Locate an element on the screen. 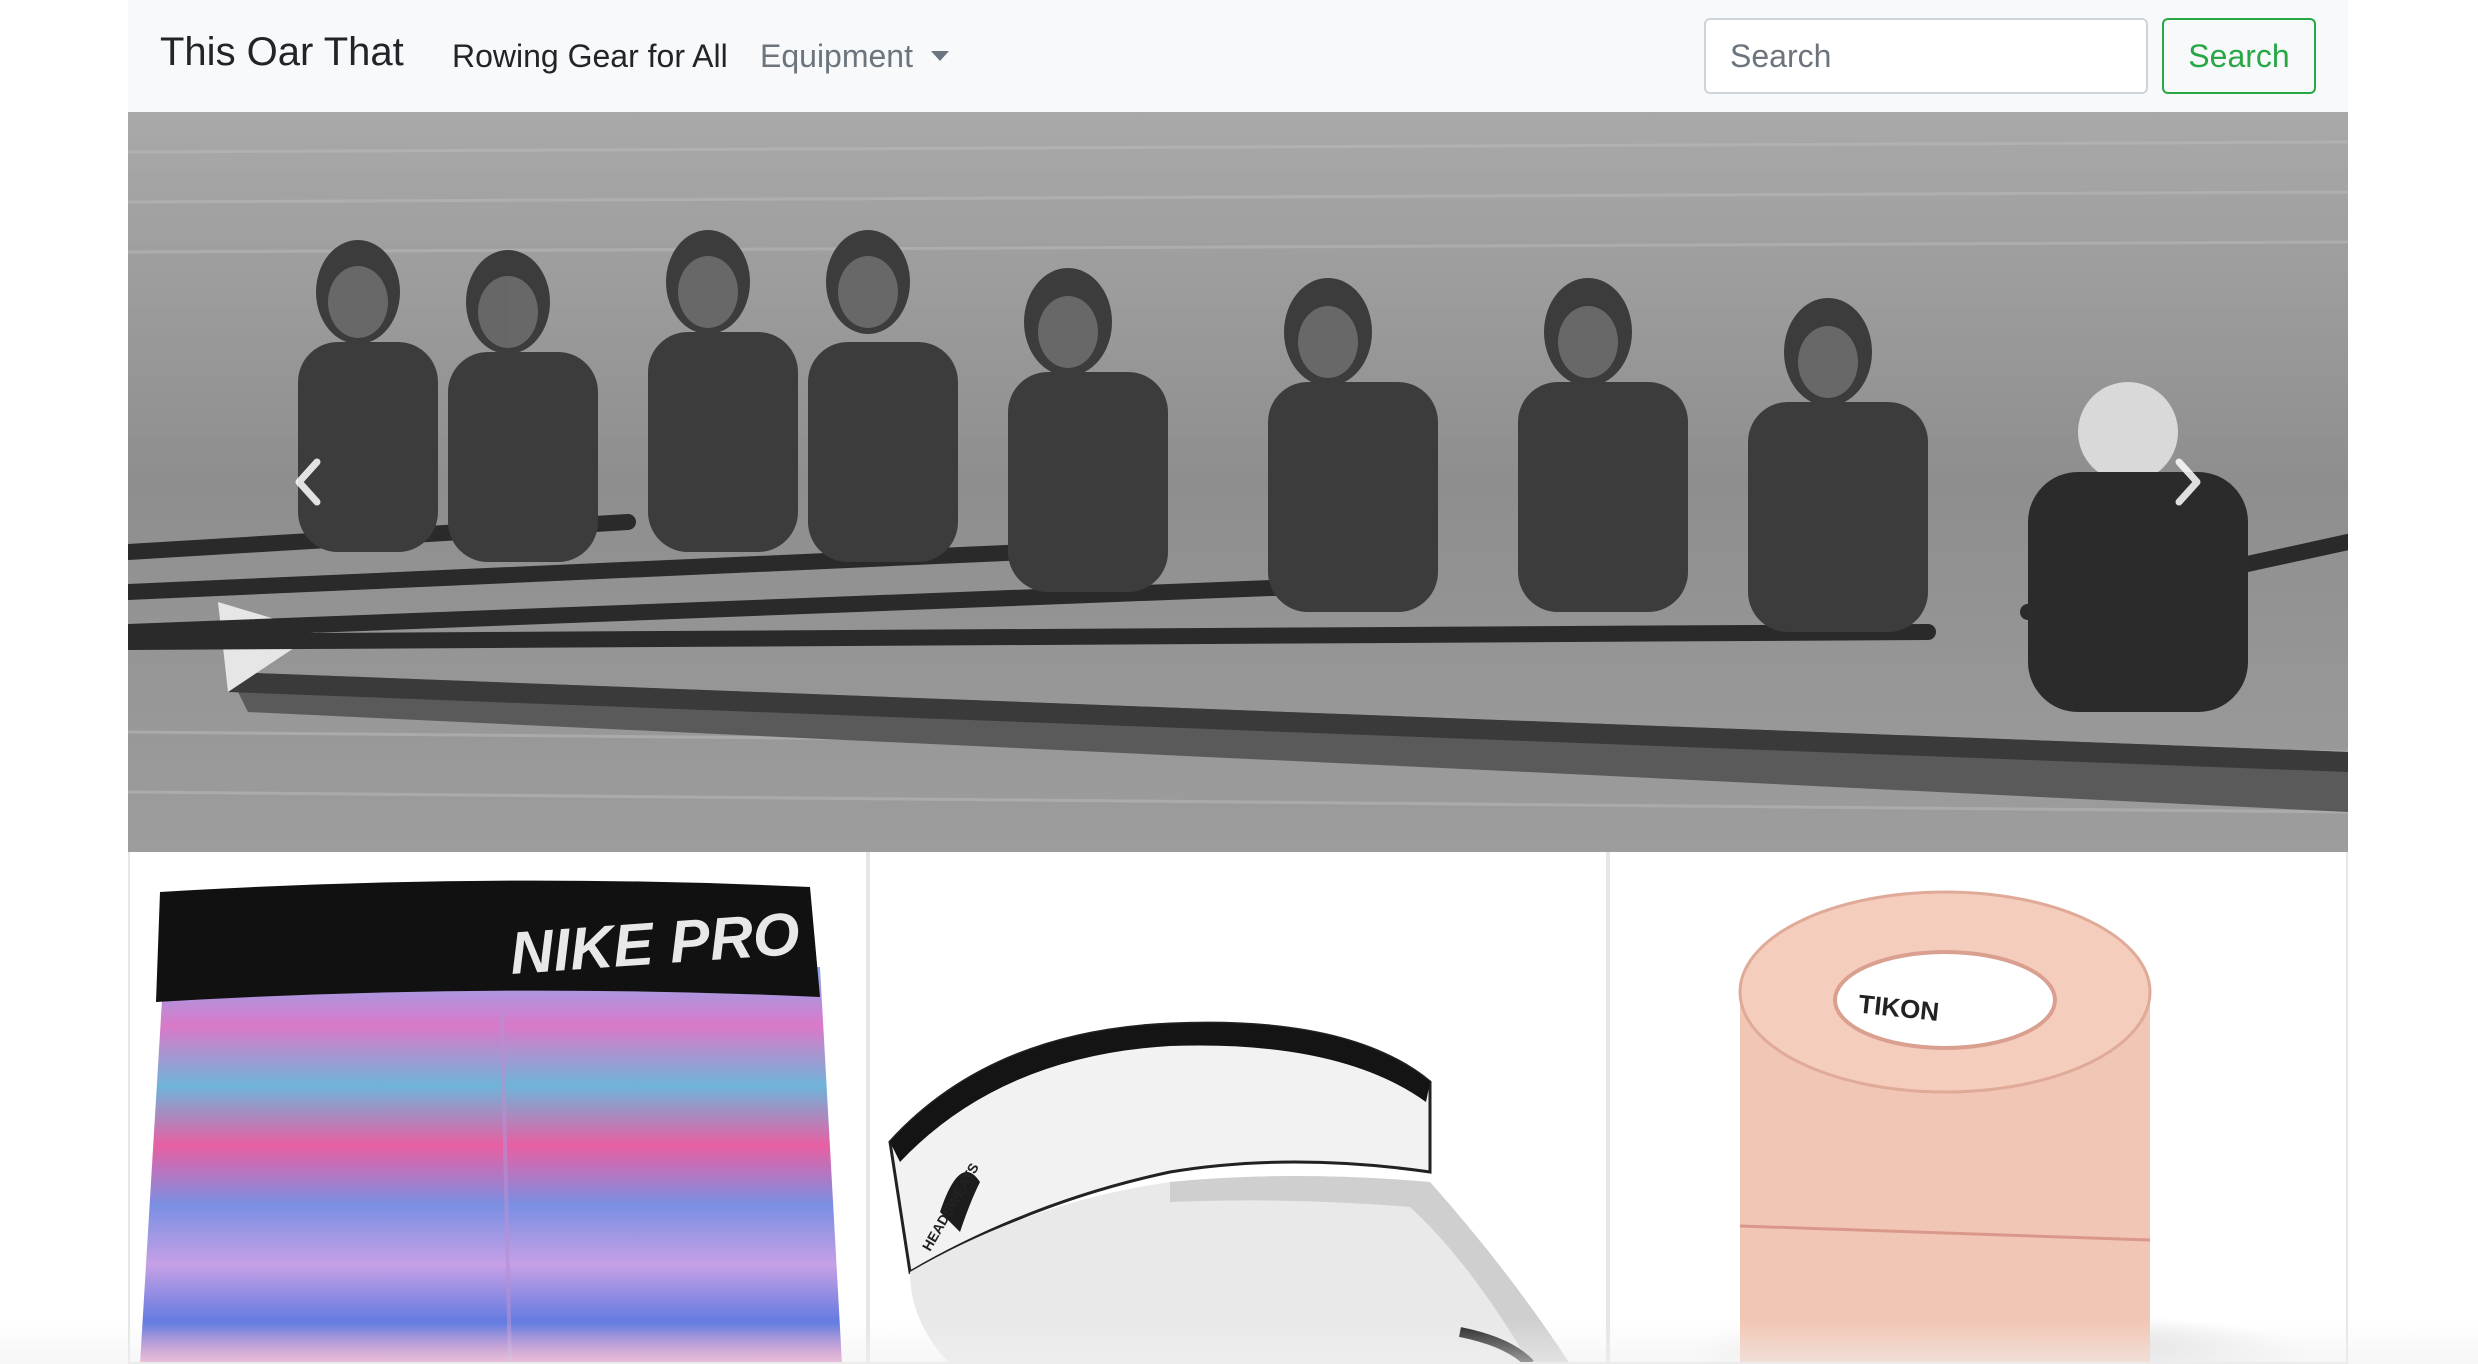 Image resolution: width=2478 pixels, height=1364 pixels. athletic-tape-photo: TIKON is located at coordinates (2000, 1126).